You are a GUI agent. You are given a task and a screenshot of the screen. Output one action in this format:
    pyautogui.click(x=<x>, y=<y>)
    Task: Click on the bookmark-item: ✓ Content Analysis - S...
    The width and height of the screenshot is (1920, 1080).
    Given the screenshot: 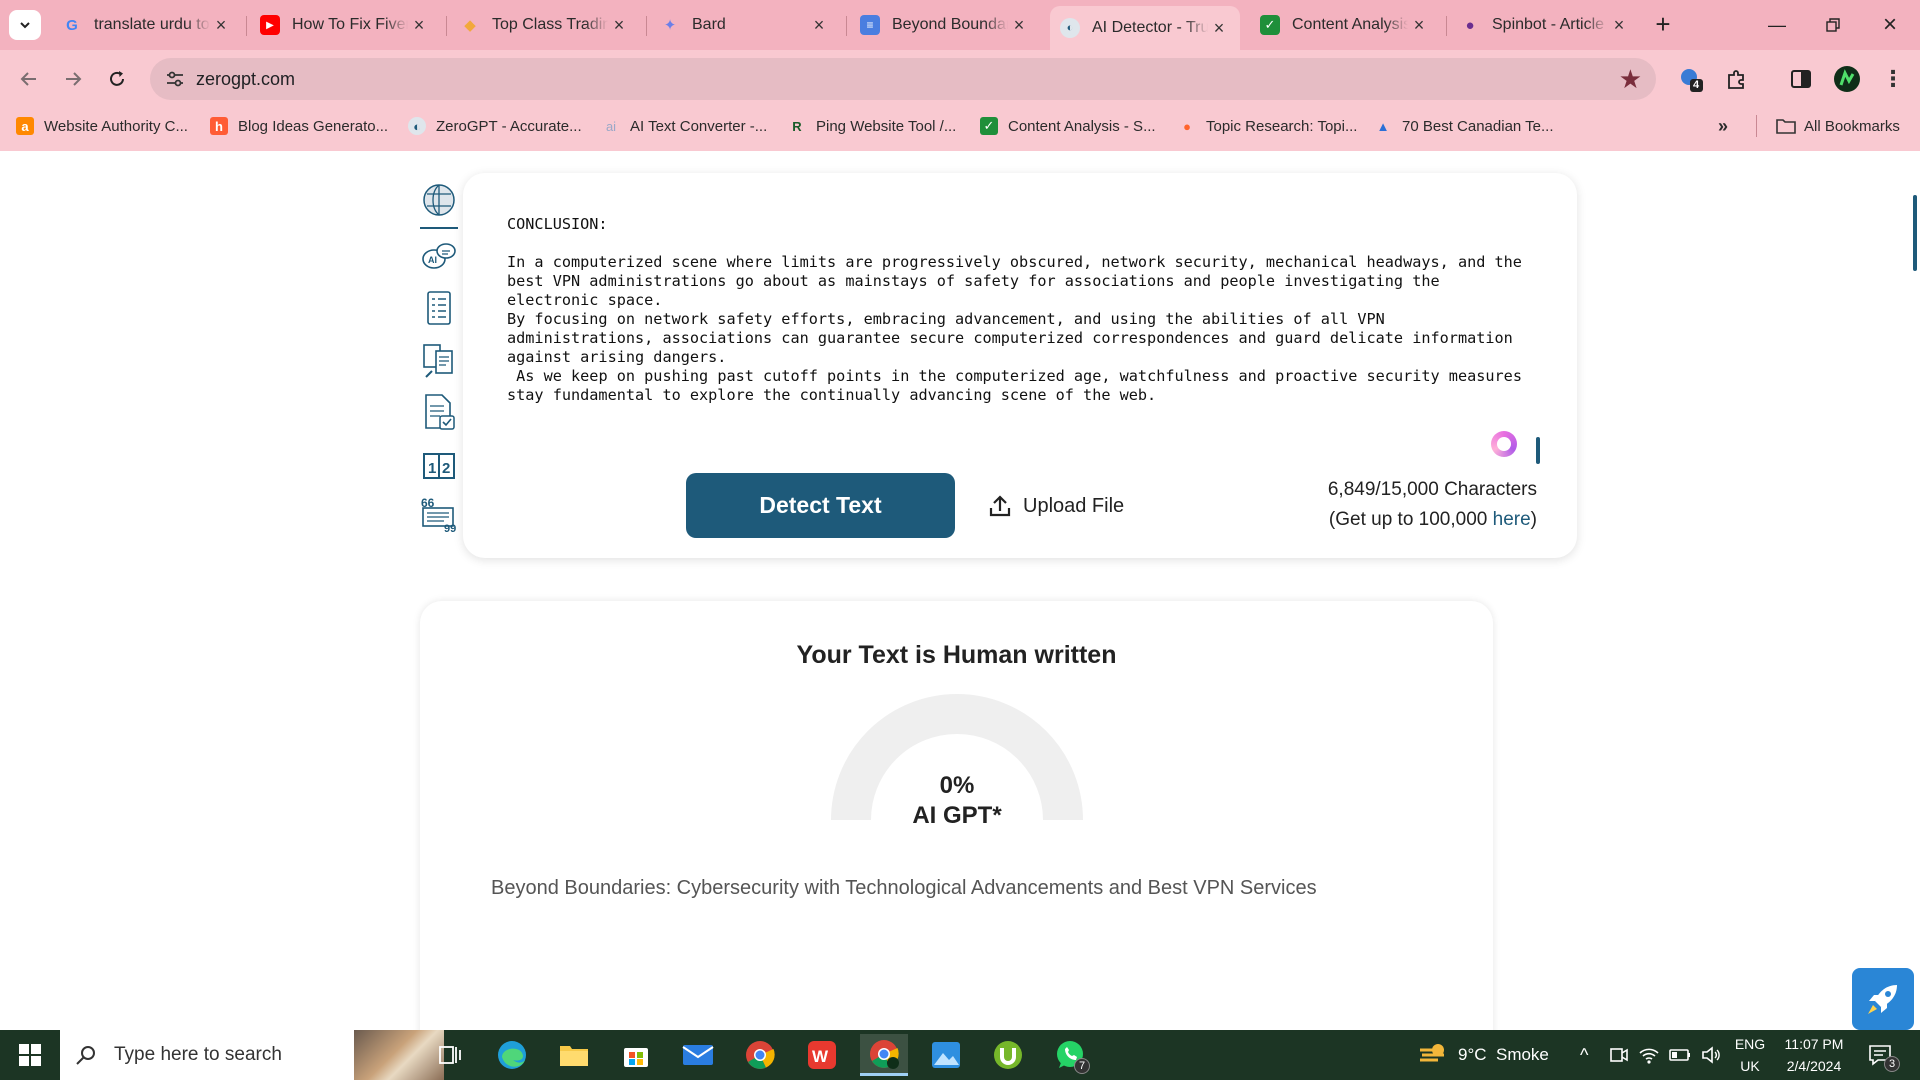 What is the action you would take?
    pyautogui.click(x=1068, y=126)
    